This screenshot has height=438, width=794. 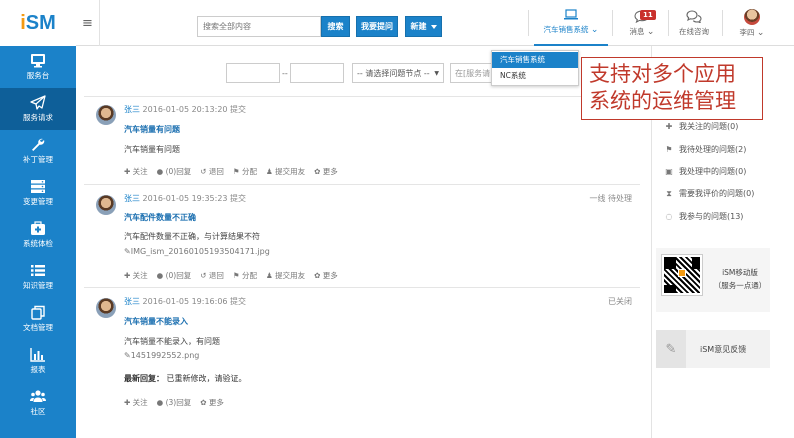 What do you see at coordinates (713, 280) in the screenshot?
I see `mobile-app-qr: iSM移动版 （服务一点通）` at bounding box center [713, 280].